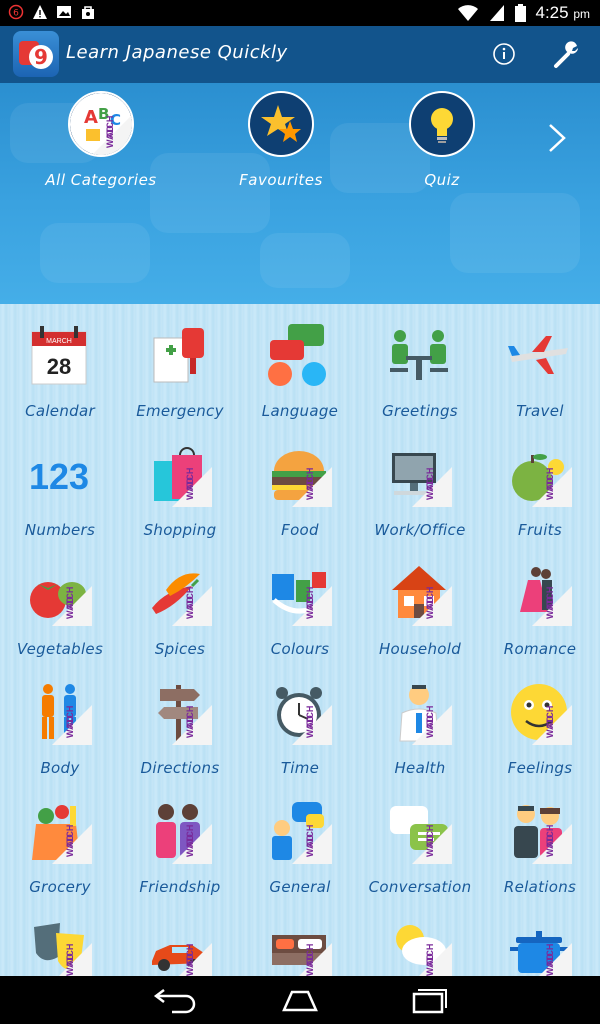 The width and height of the screenshot is (600, 1024). Describe the element at coordinates (420, 839) in the screenshot. I see `category-conversation: WATCH AD Conversation` at that location.